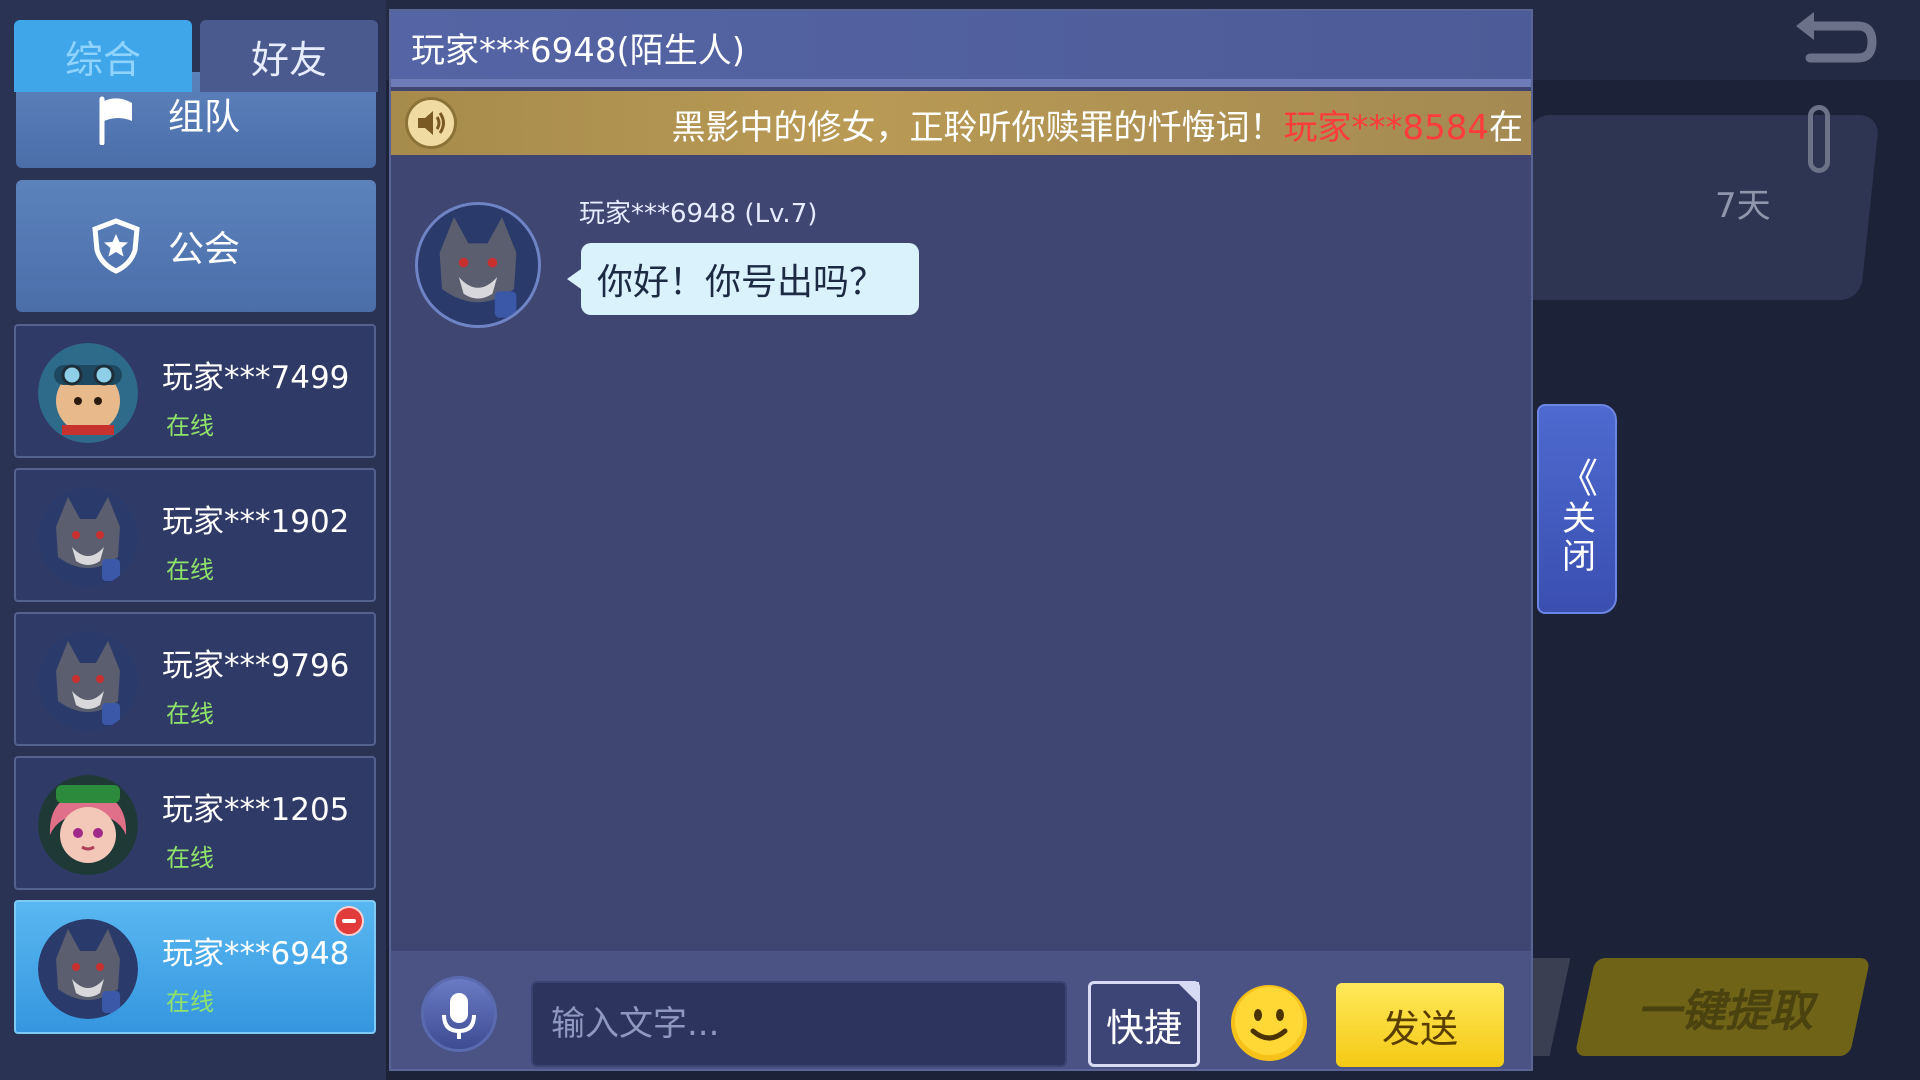  What do you see at coordinates (116, 246) in the screenshot?
I see `shield-icon` at bounding box center [116, 246].